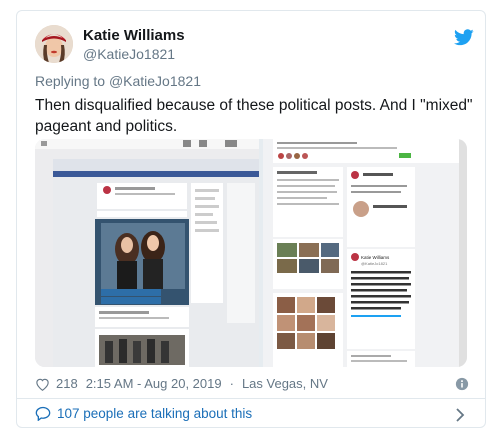  I want to click on embedded-profile-name: Katie Williams, so click(375, 257).